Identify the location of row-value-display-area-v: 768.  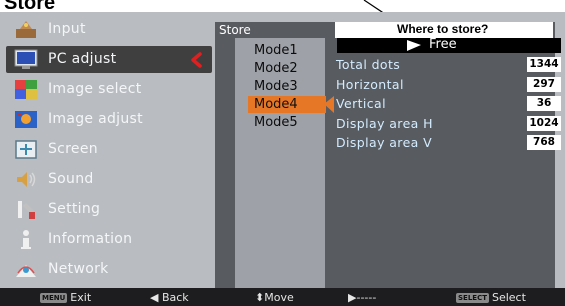
(544, 142).